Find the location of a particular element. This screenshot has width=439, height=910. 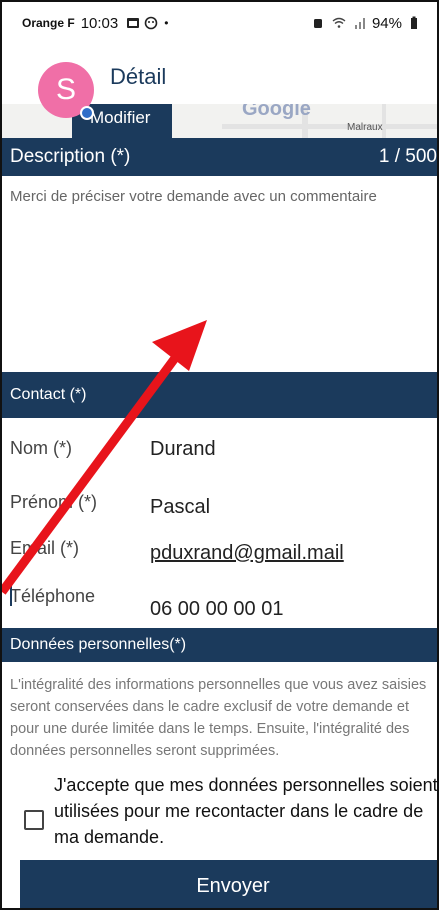

avatar-badge-icon is located at coordinates (87, 113).